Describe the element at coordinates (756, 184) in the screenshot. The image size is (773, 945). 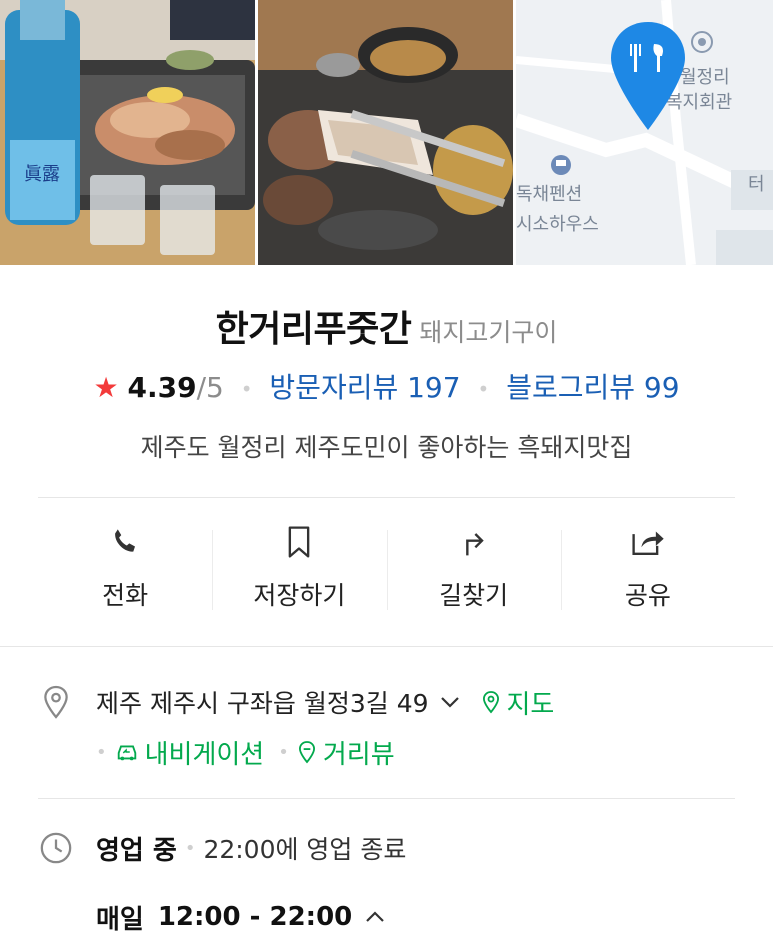
I see `map-label-edge: 터` at that location.